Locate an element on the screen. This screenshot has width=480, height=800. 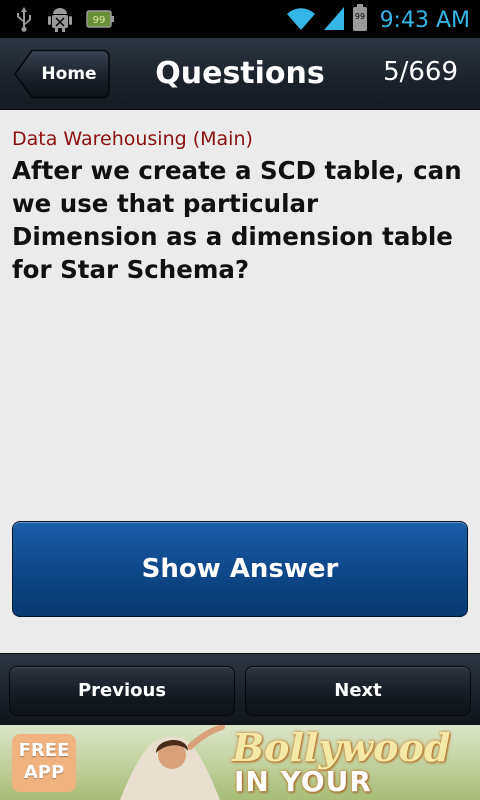
svg-text: 99 is located at coordinates (99, 20).